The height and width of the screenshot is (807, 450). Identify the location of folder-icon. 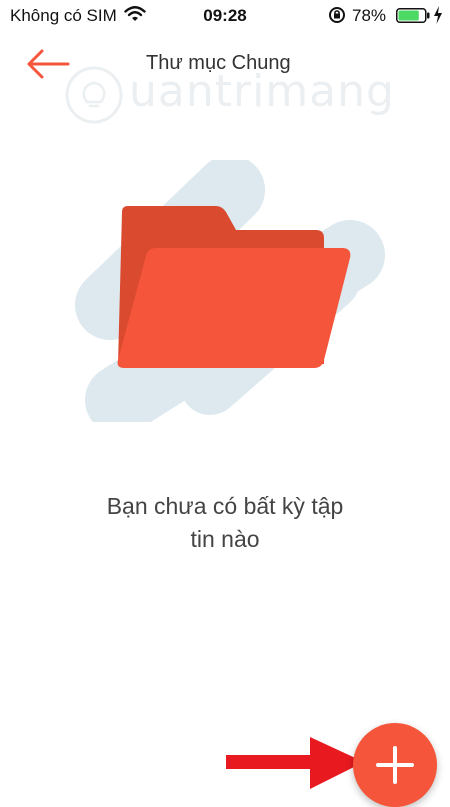
(234, 287).